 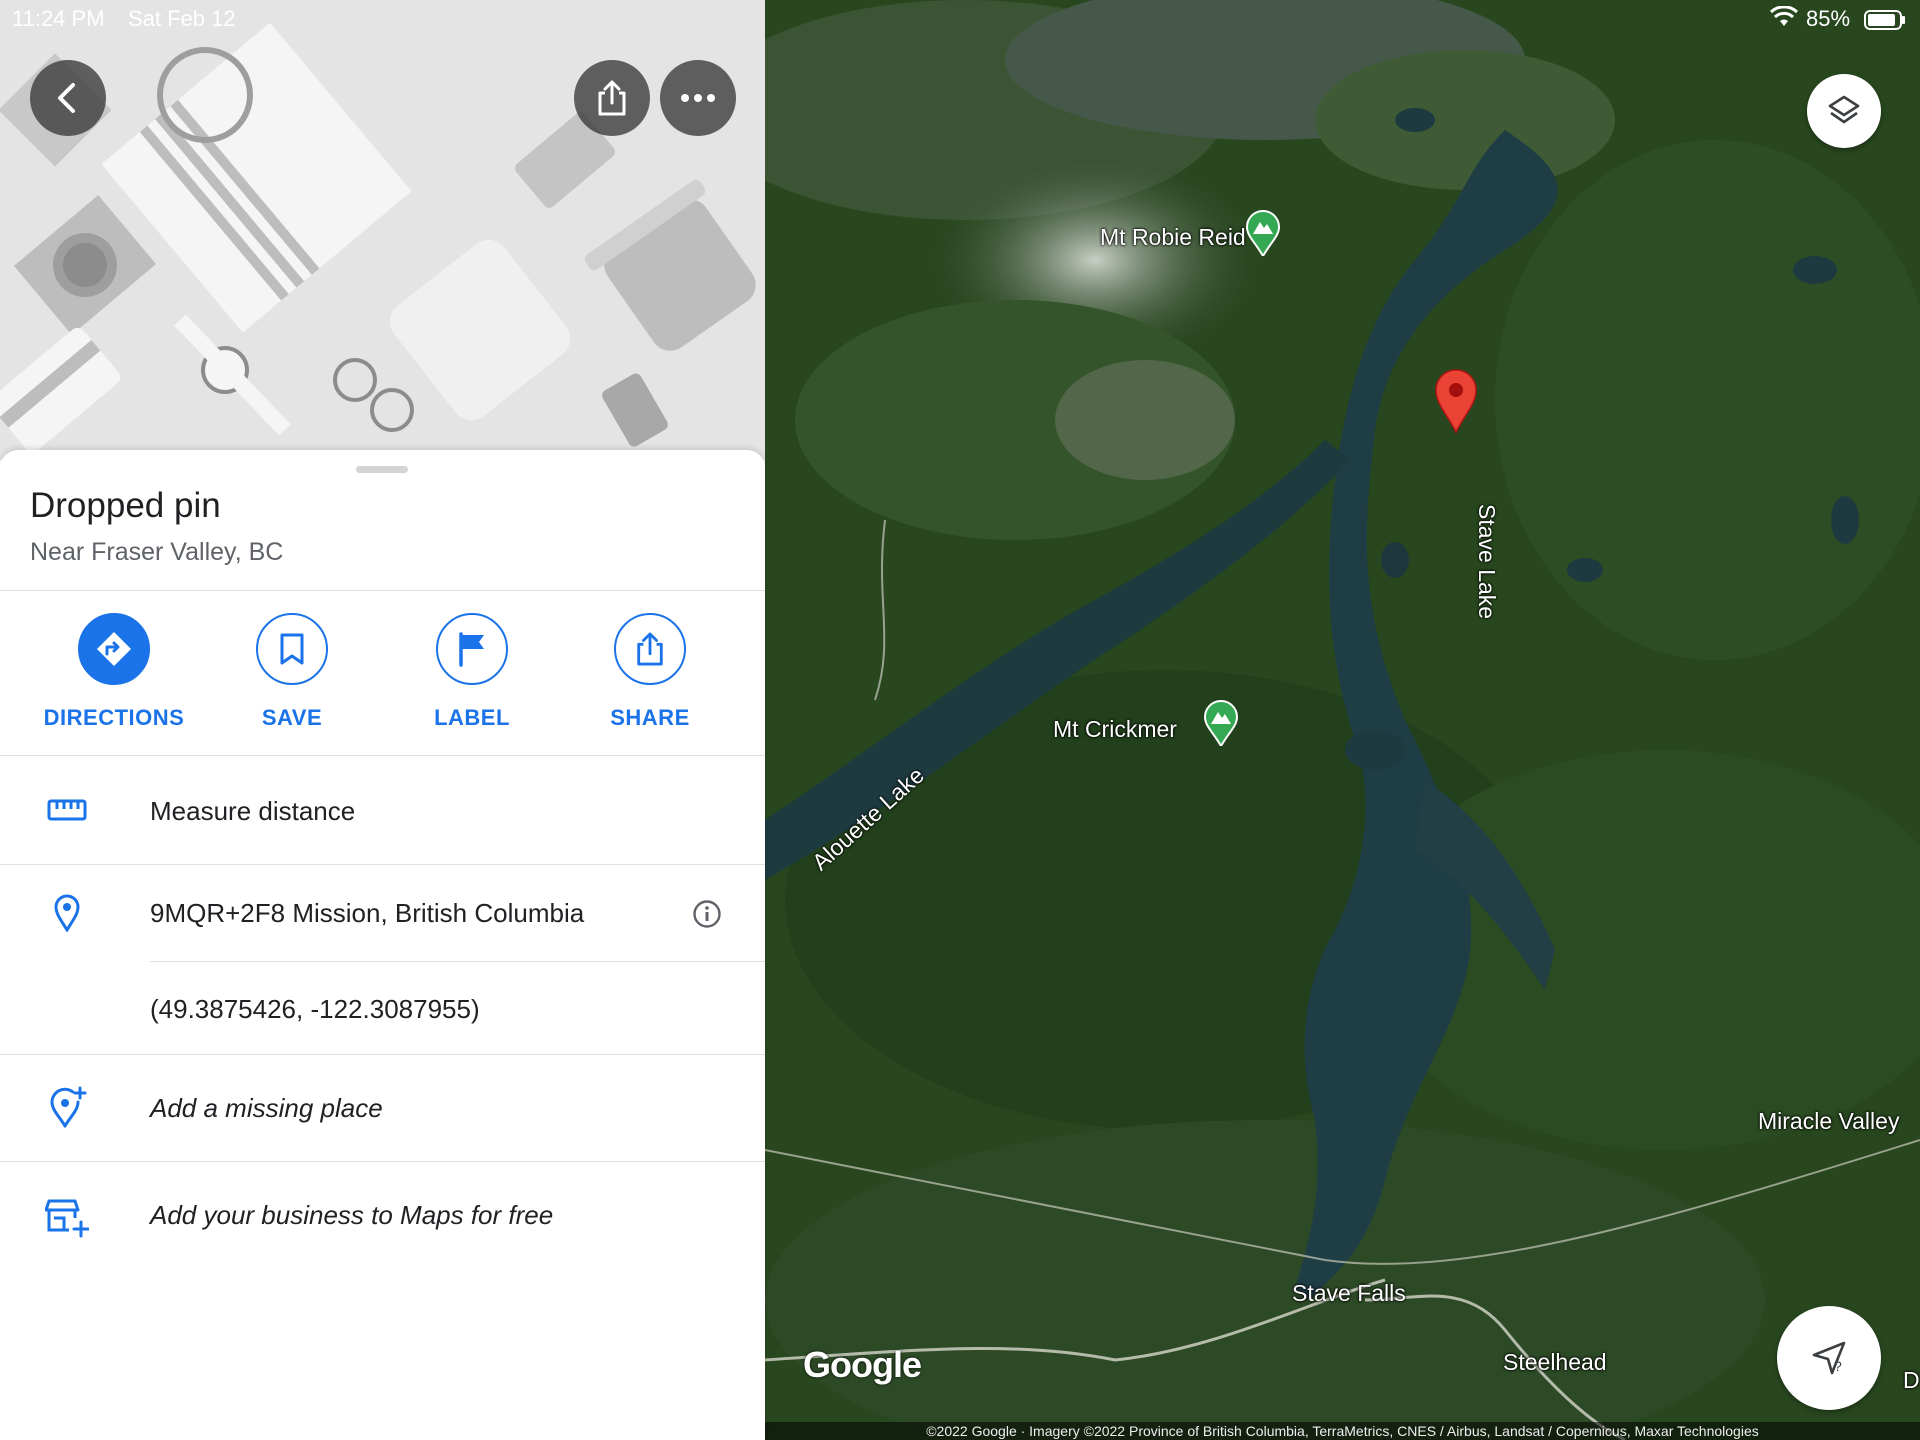 I want to click on plus-code-text: 9MQR+2F8 Mission, British Columbia, so click(x=367, y=913).